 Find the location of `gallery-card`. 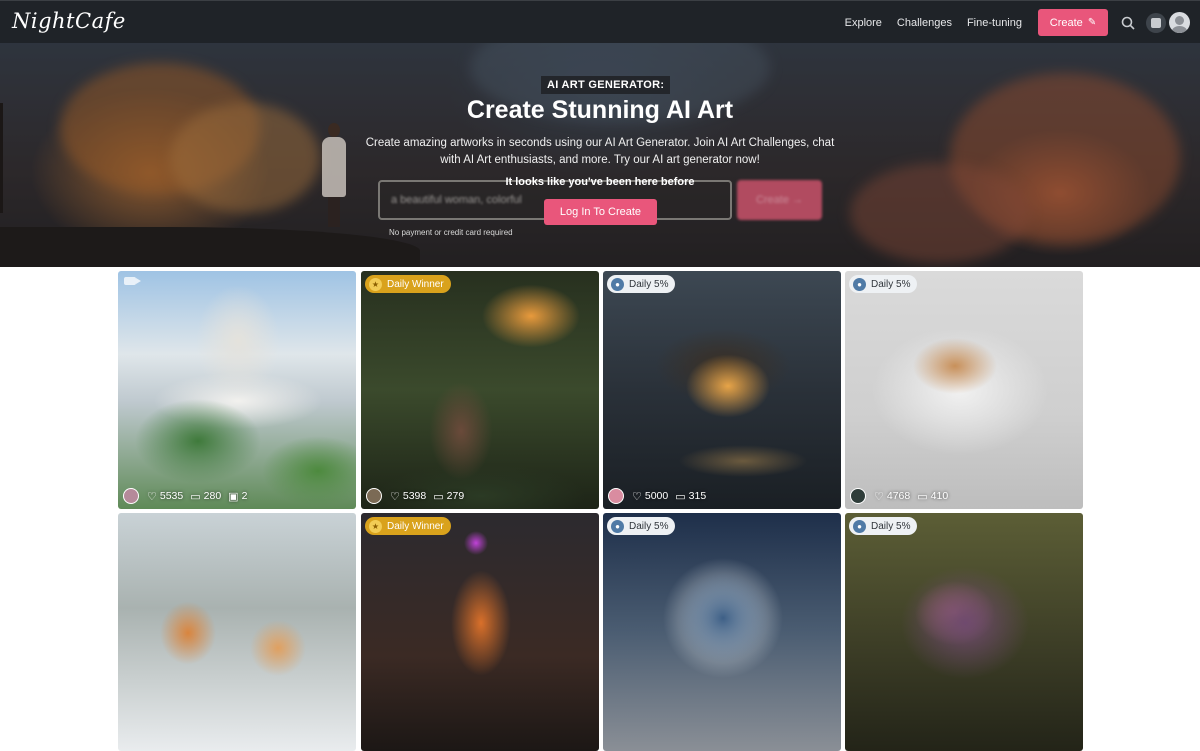

gallery-card is located at coordinates (237, 632).